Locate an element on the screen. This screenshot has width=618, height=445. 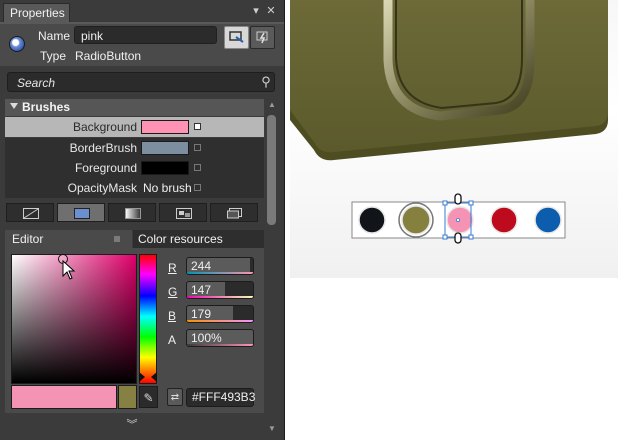
search-placeholder: Search is located at coordinates (36, 83).